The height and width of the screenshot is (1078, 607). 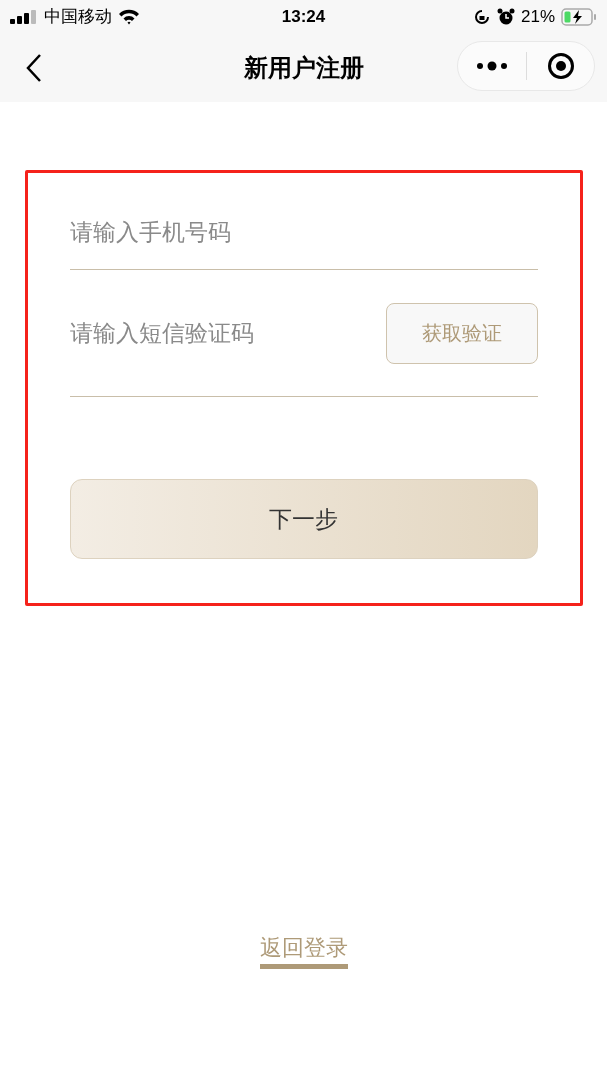 I want to click on back-chevron-icon, so click(x=34, y=68).